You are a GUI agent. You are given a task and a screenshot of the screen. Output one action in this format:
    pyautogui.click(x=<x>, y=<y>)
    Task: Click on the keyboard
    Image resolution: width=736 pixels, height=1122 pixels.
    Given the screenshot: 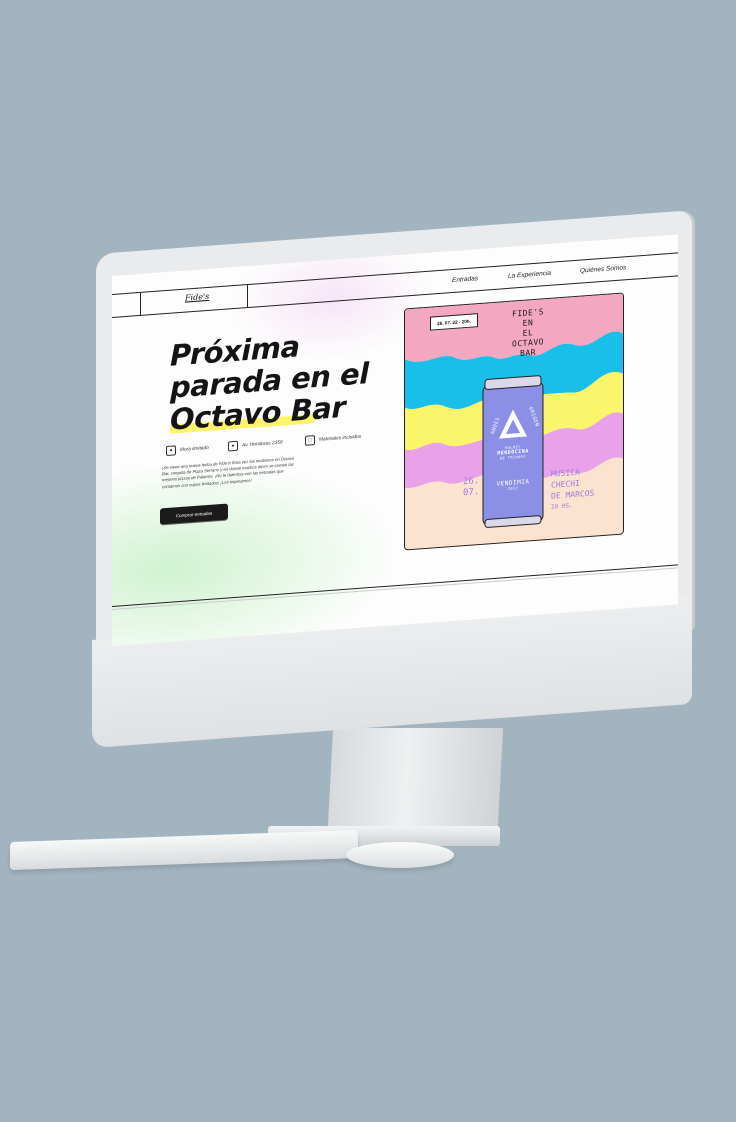 What is the action you would take?
    pyautogui.click(x=184, y=850)
    